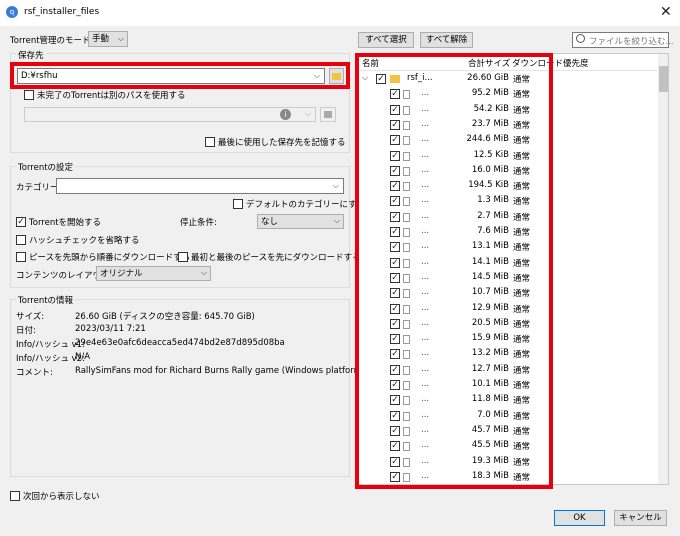 Image resolution: width=680 pixels, height=536 pixels. Describe the element at coordinates (110, 329) in the screenshot. I see `info-date-value: 2023/03/11 7:21` at that location.